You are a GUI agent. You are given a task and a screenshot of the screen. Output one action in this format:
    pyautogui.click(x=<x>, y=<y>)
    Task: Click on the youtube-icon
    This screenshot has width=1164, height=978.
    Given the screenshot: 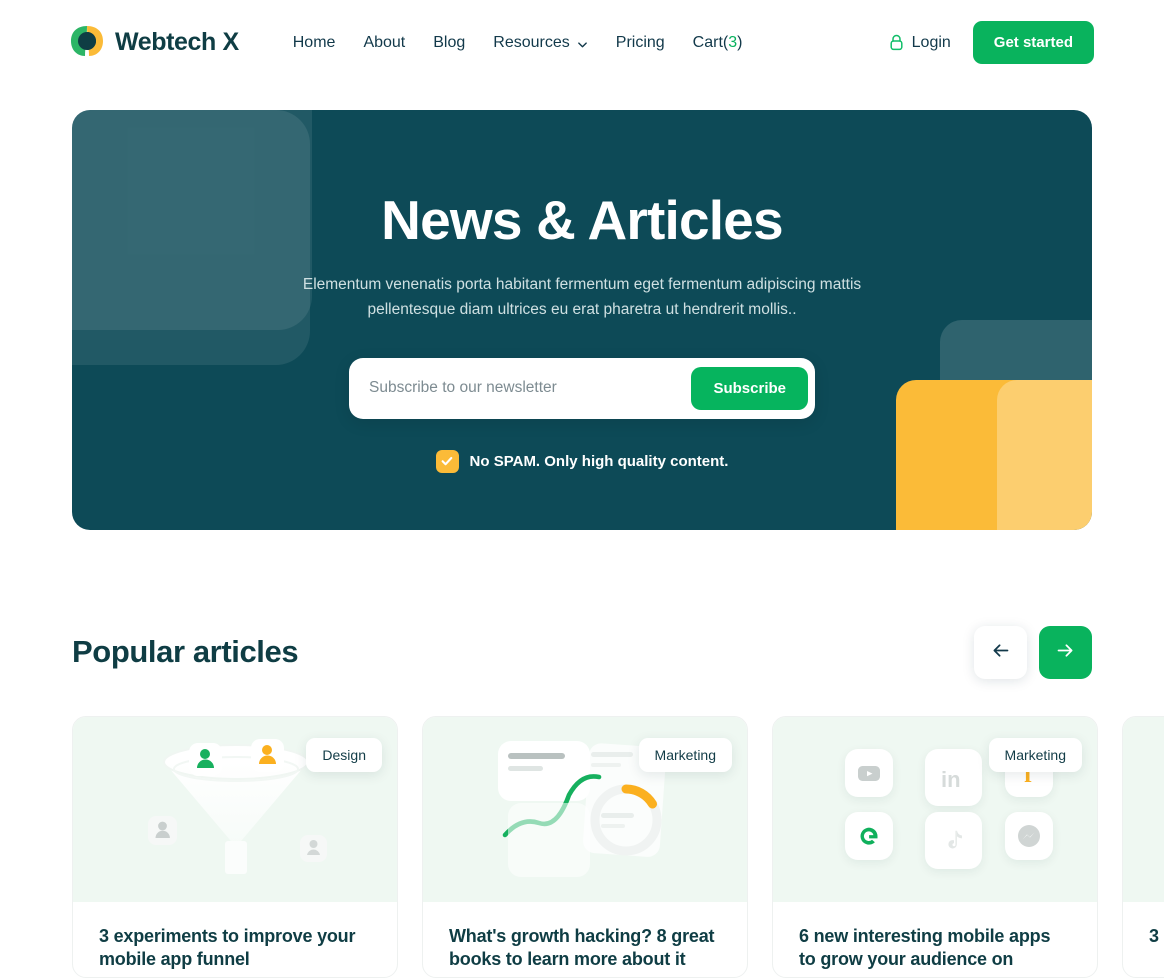 What is the action you would take?
    pyautogui.click(x=869, y=773)
    